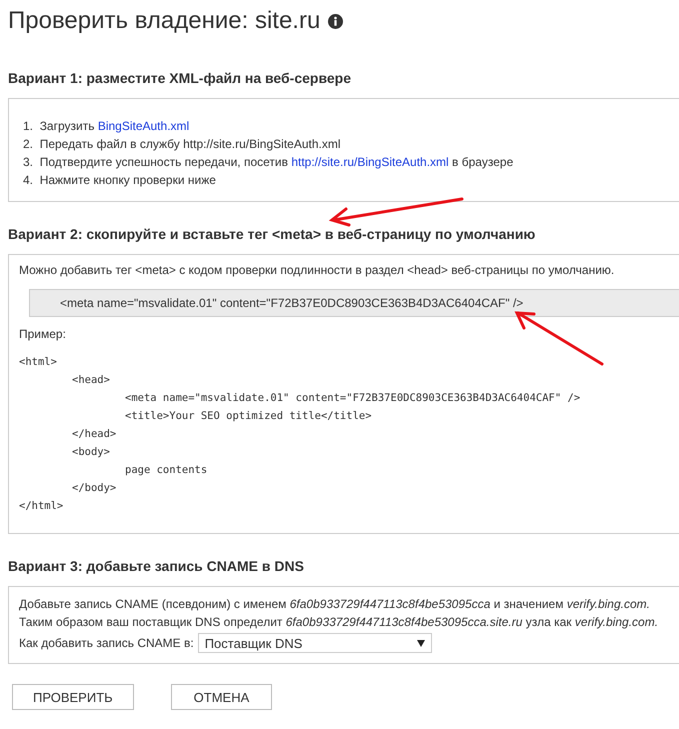  I want to click on code-line: </body>, so click(94, 488).